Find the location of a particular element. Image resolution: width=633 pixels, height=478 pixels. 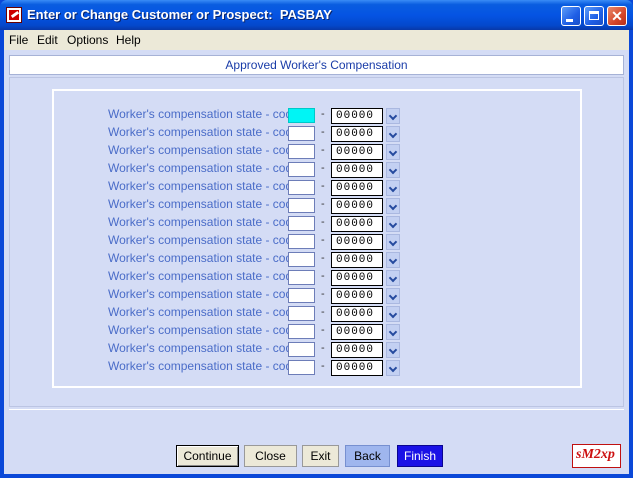

menu-edit: Edit is located at coordinates (47, 40).